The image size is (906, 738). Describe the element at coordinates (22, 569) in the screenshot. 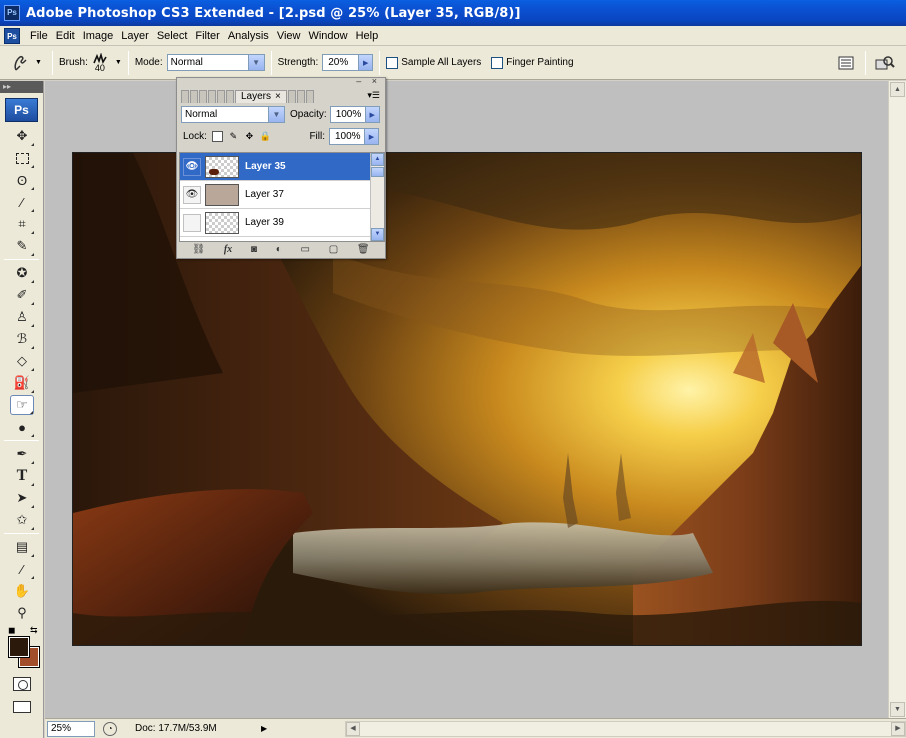

I see `eyedropper-tool: ⁄` at that location.